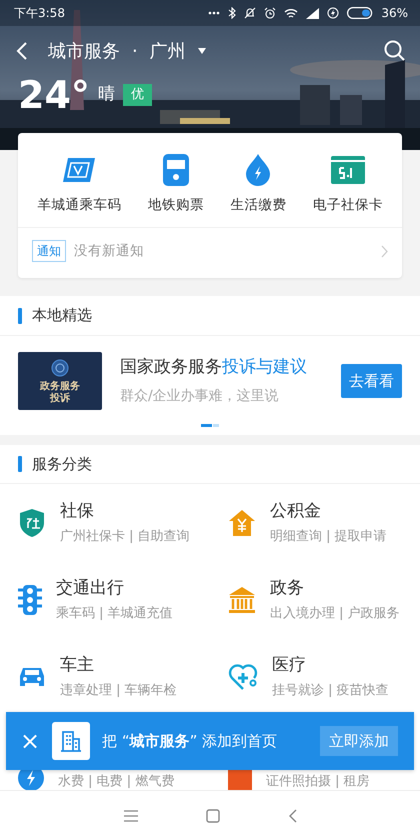  Describe the element at coordinates (62, 315) in the screenshot. I see `section-title: 本地精选` at that location.